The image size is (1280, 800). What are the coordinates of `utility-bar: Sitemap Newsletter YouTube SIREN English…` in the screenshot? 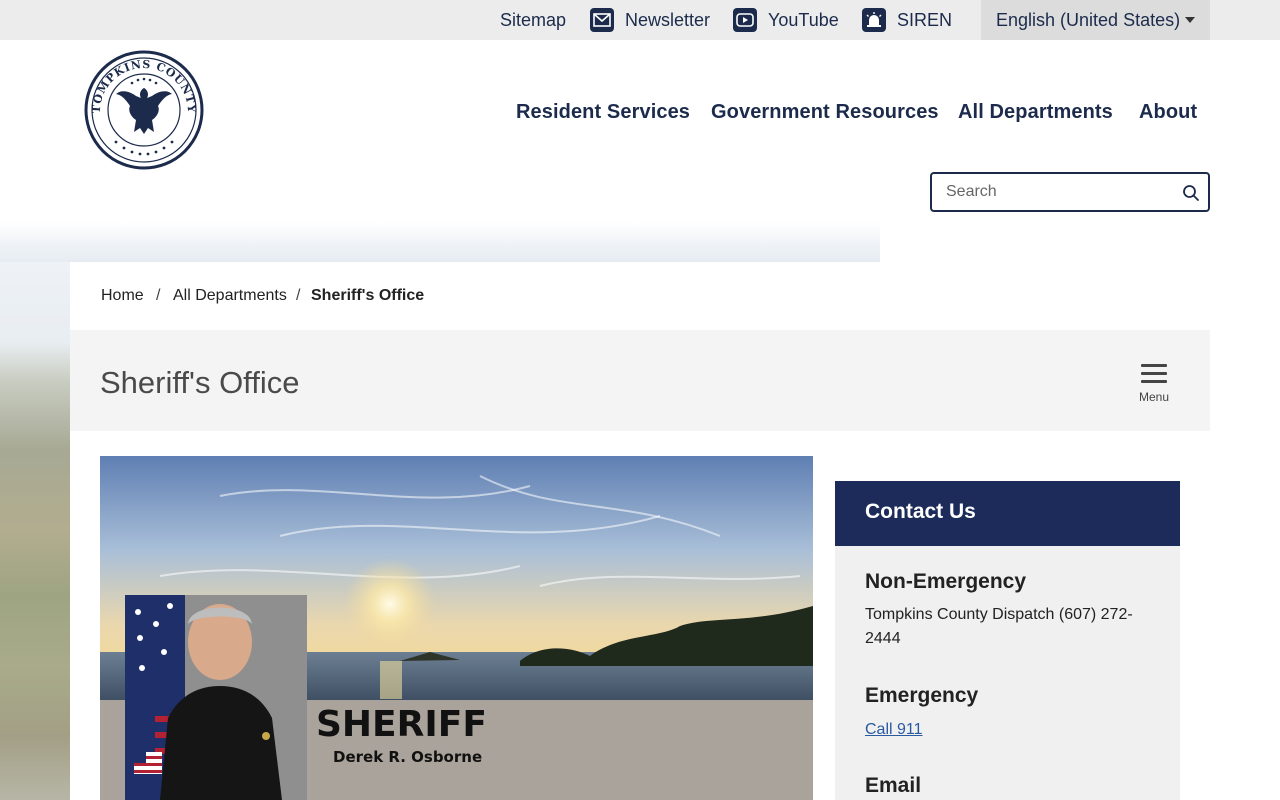 It's located at (640, 20).